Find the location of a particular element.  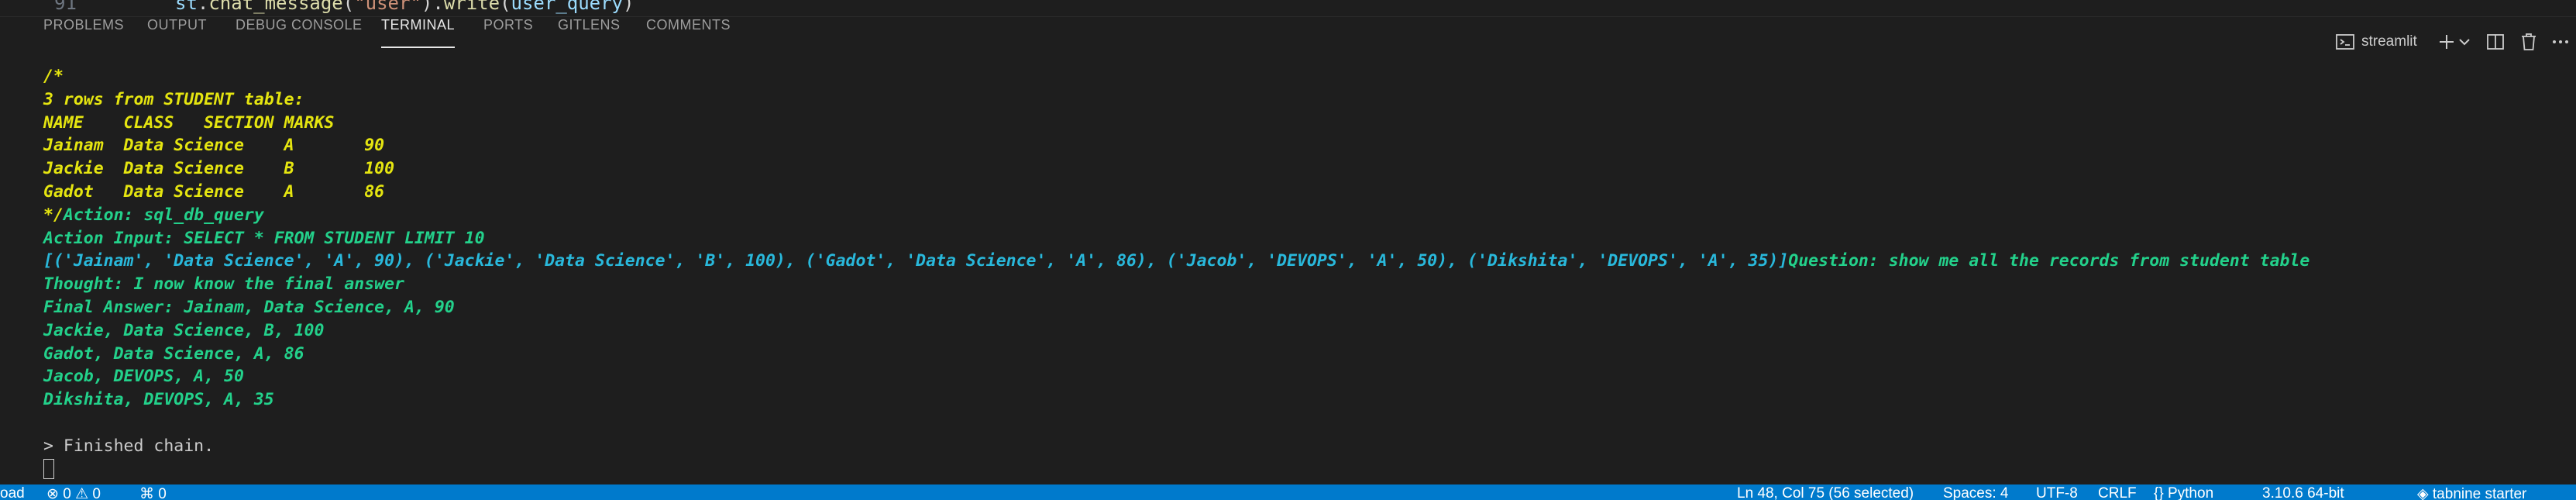

language-label: Python is located at coordinates (2190, 493).